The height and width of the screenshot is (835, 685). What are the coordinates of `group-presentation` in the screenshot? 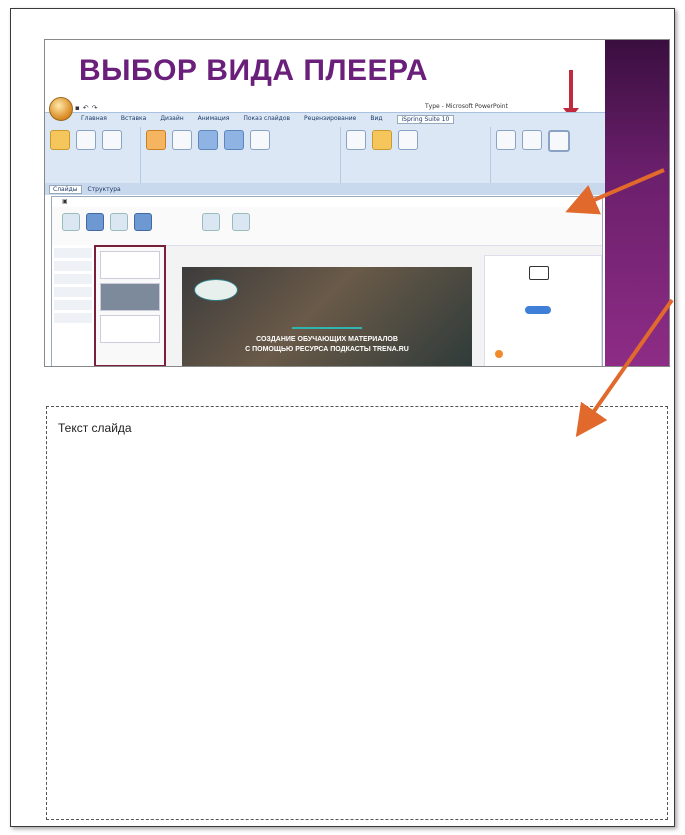 It's located at (416, 155).